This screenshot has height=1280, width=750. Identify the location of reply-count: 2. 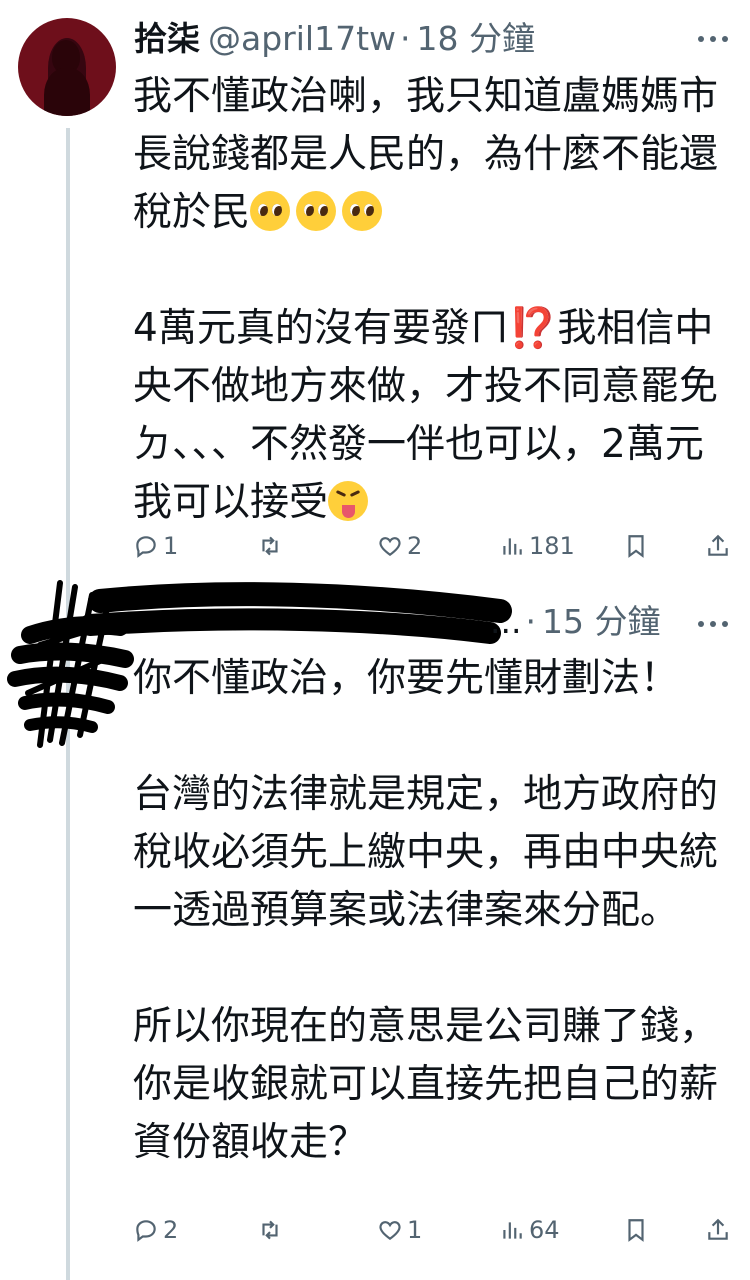
(171, 1230).